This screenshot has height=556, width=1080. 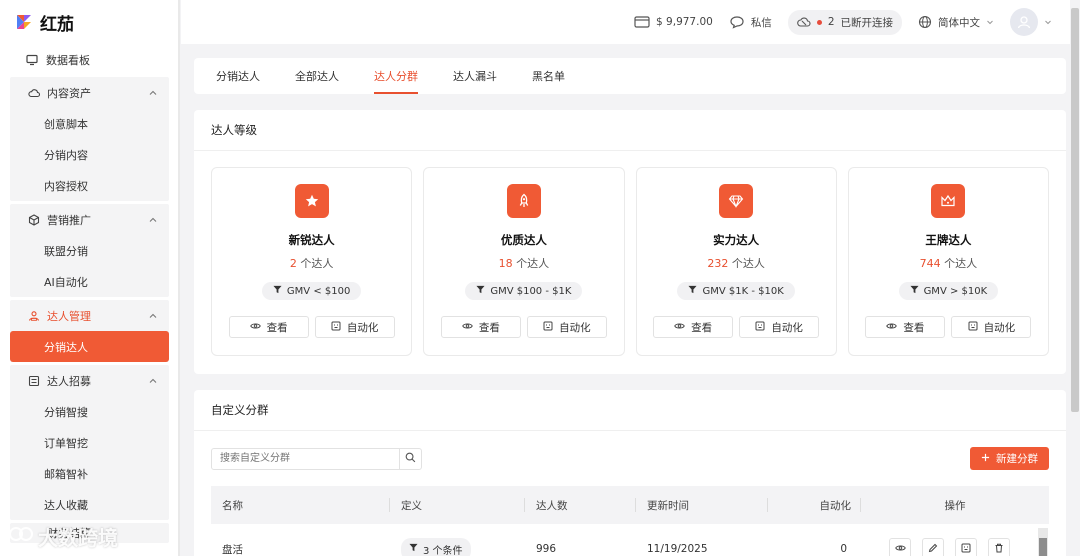 What do you see at coordinates (179, 278) in the screenshot?
I see `sidebar-scrollbar` at bounding box center [179, 278].